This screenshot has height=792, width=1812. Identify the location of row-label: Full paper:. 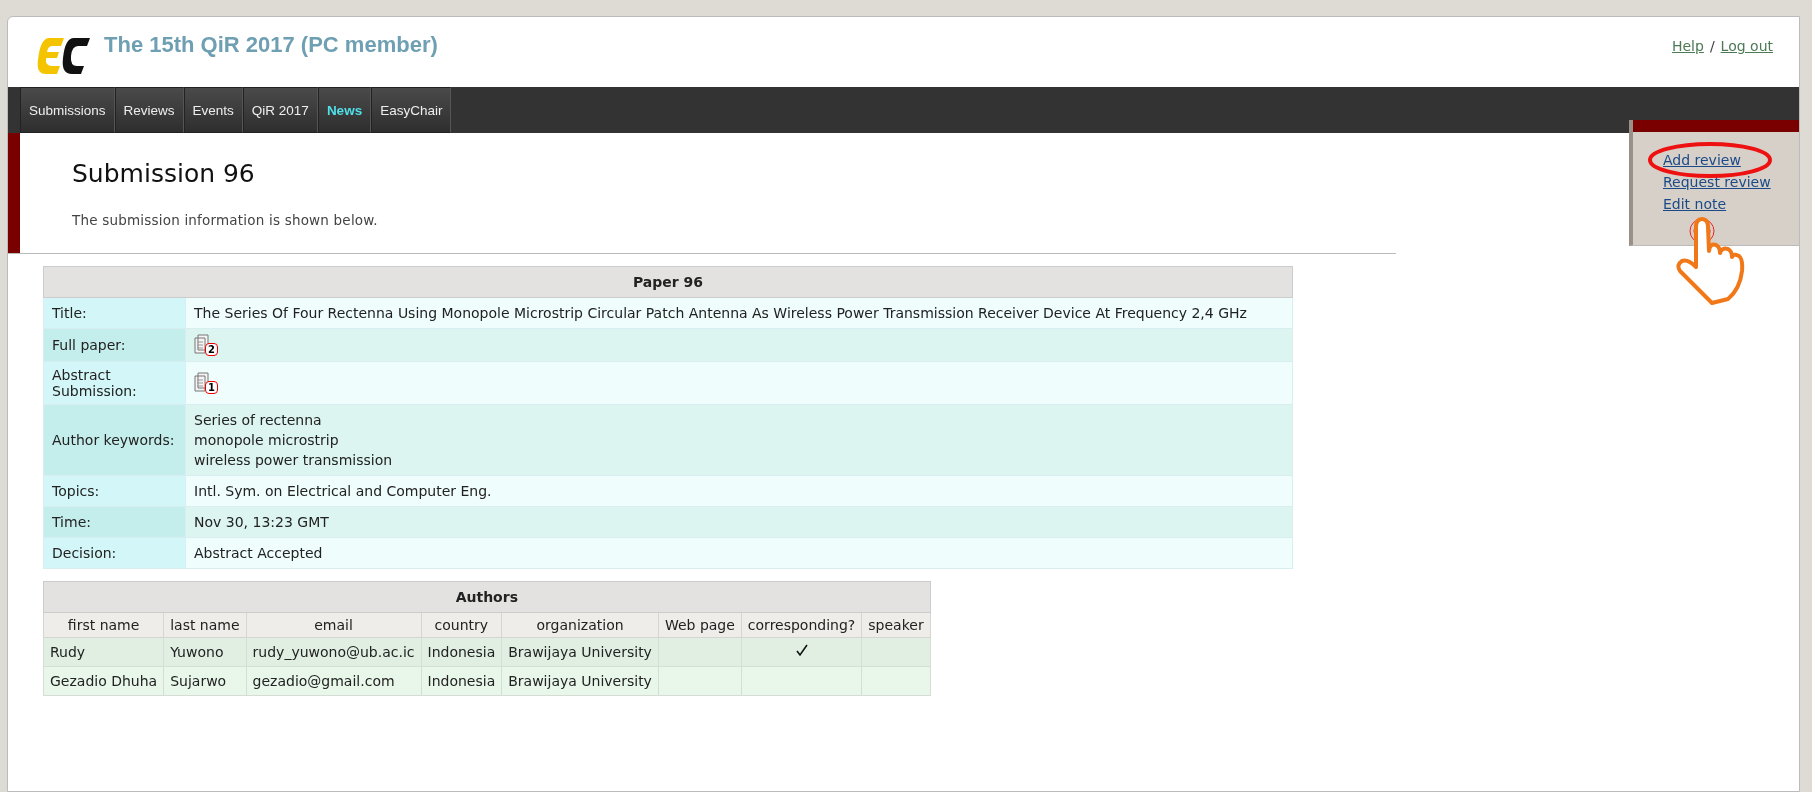
(114, 345).